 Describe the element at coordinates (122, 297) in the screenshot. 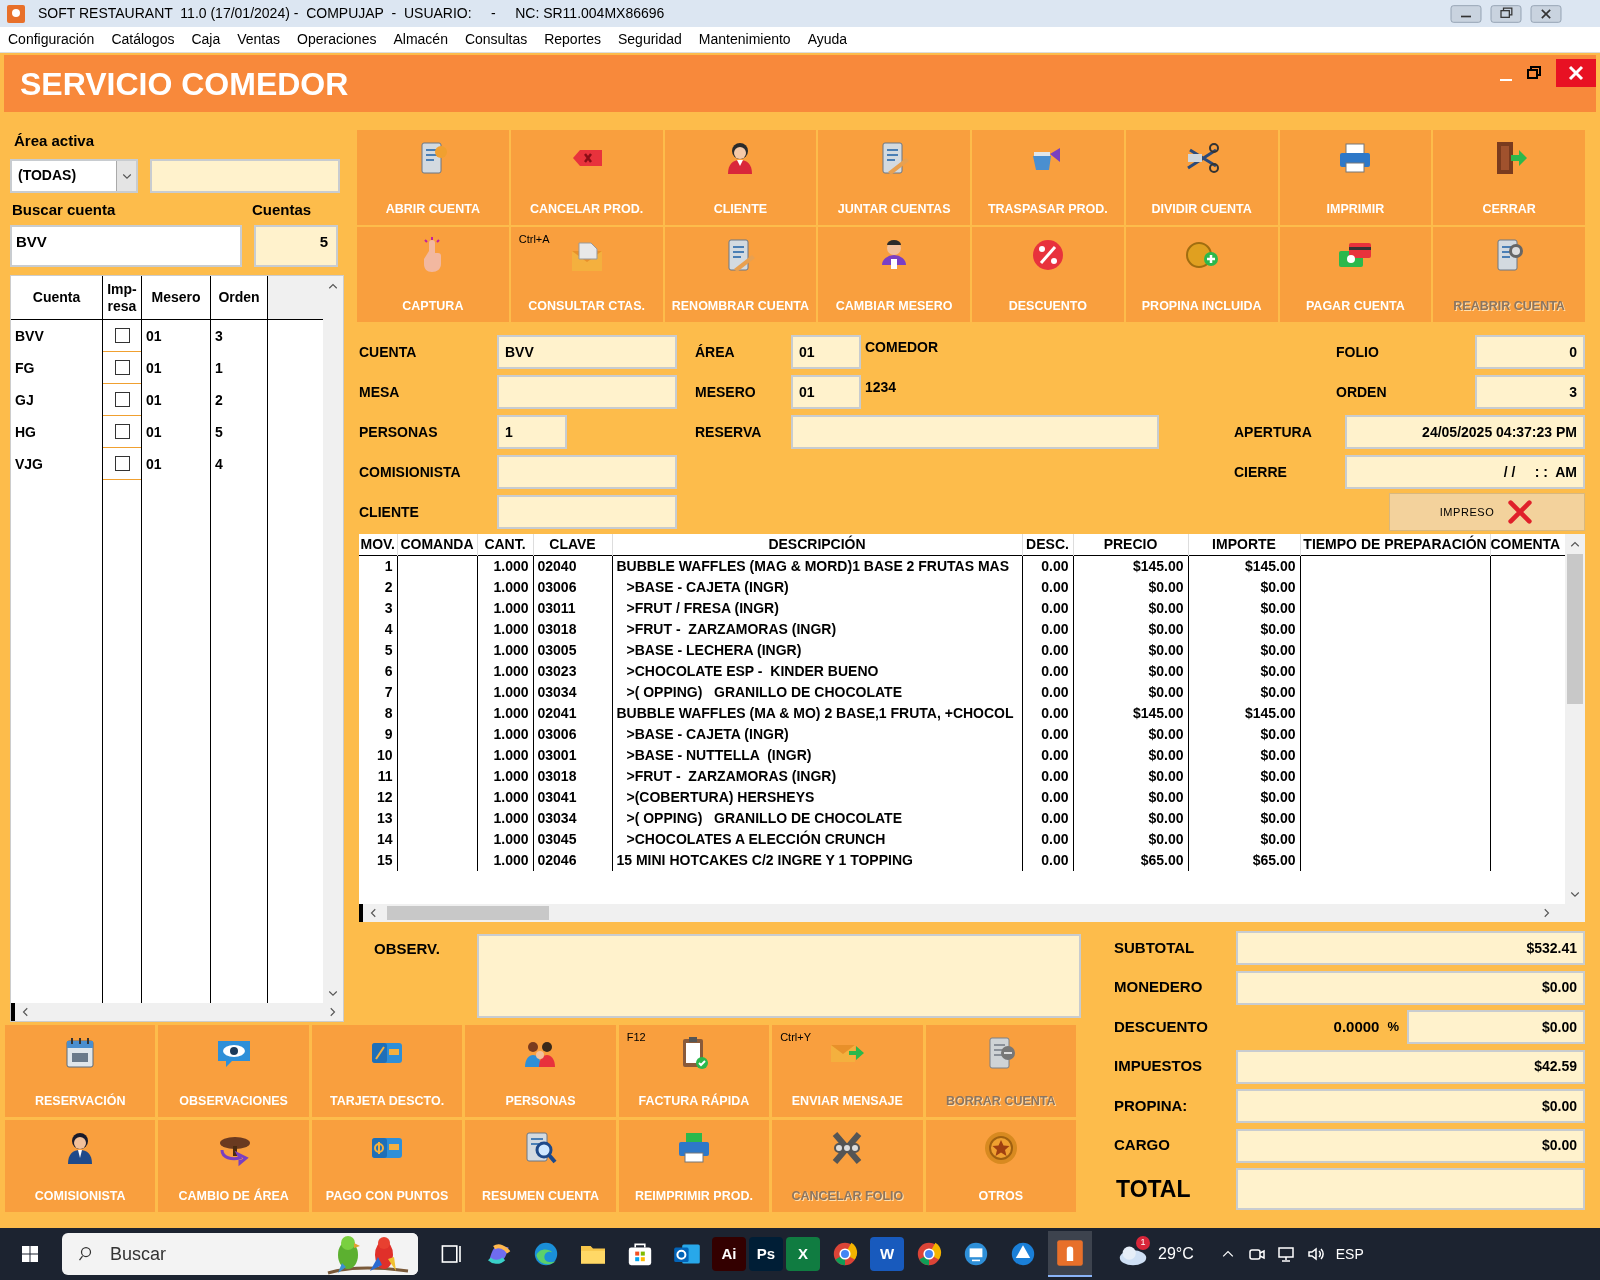

I see `column-header: Imp-resa` at that location.